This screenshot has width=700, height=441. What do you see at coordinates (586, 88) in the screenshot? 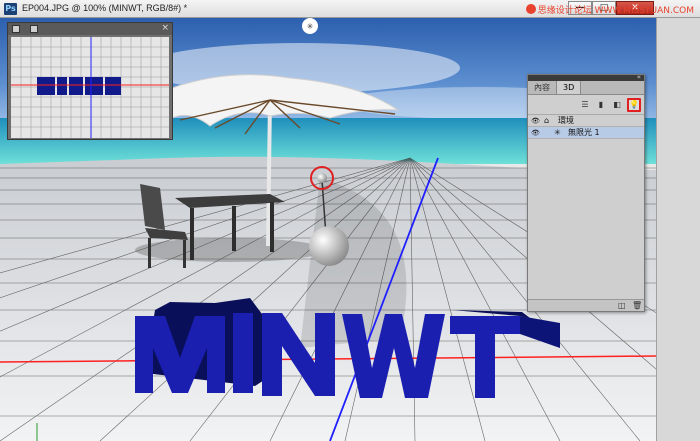
I see `panel-tabs: 內容 3D` at bounding box center [586, 88].